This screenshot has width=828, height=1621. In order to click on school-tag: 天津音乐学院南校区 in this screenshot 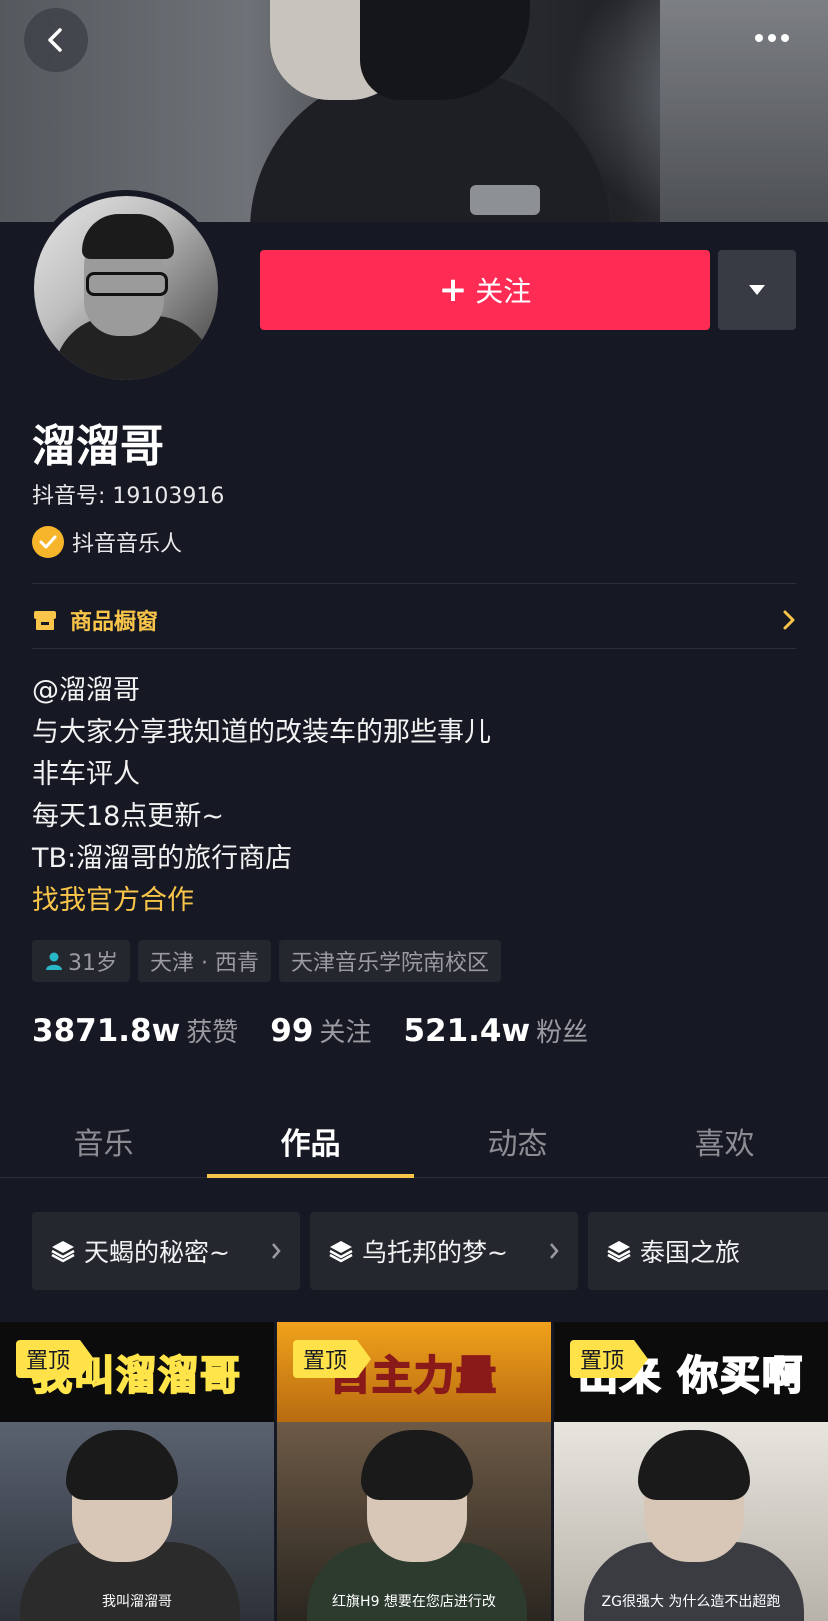, I will do `click(389, 961)`.